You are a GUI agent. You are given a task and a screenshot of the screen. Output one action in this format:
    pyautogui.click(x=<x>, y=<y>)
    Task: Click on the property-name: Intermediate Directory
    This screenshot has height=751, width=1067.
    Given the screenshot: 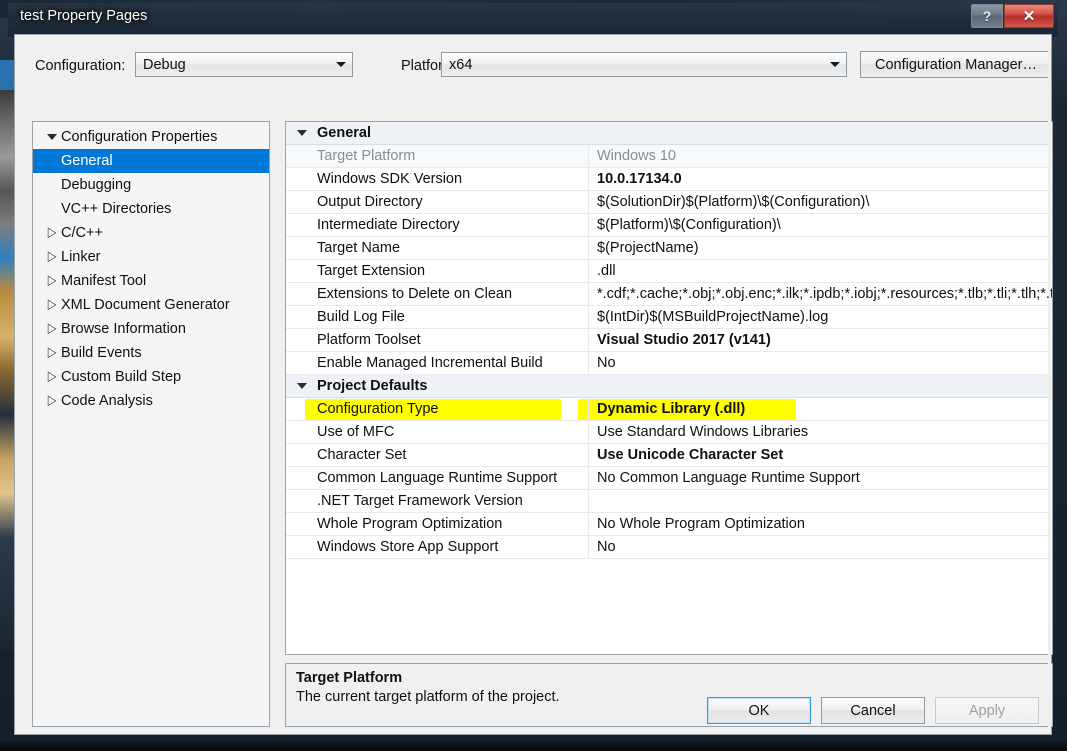 What is the action you would take?
    pyautogui.click(x=388, y=225)
    